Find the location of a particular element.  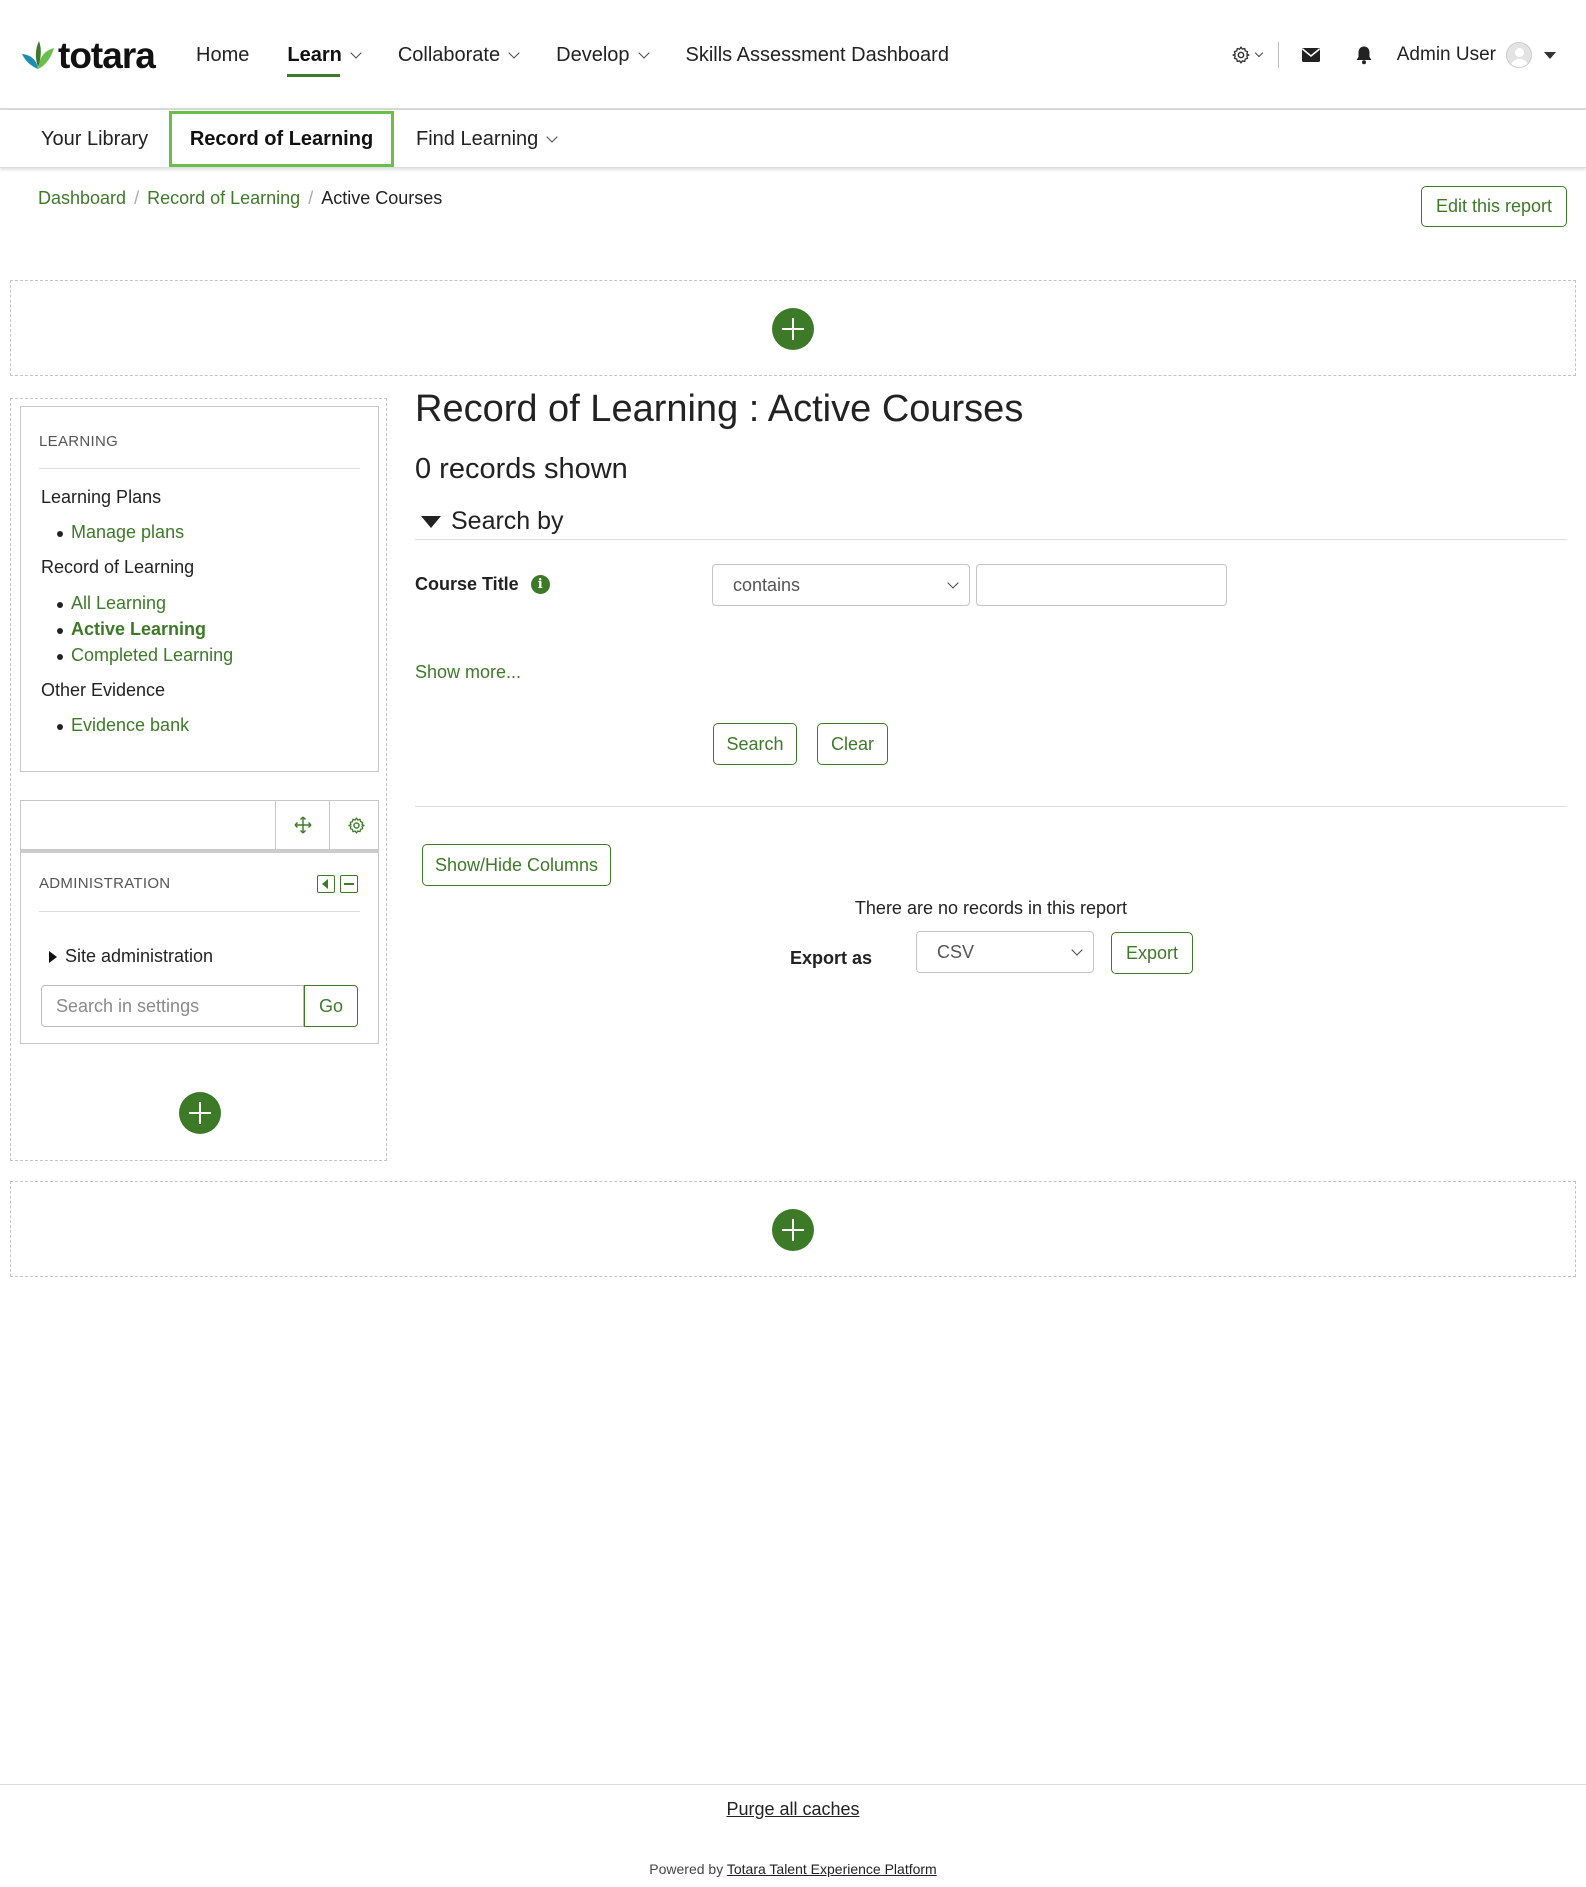

purge-all-caches-link: Purge all caches is located at coordinates (792, 1809).